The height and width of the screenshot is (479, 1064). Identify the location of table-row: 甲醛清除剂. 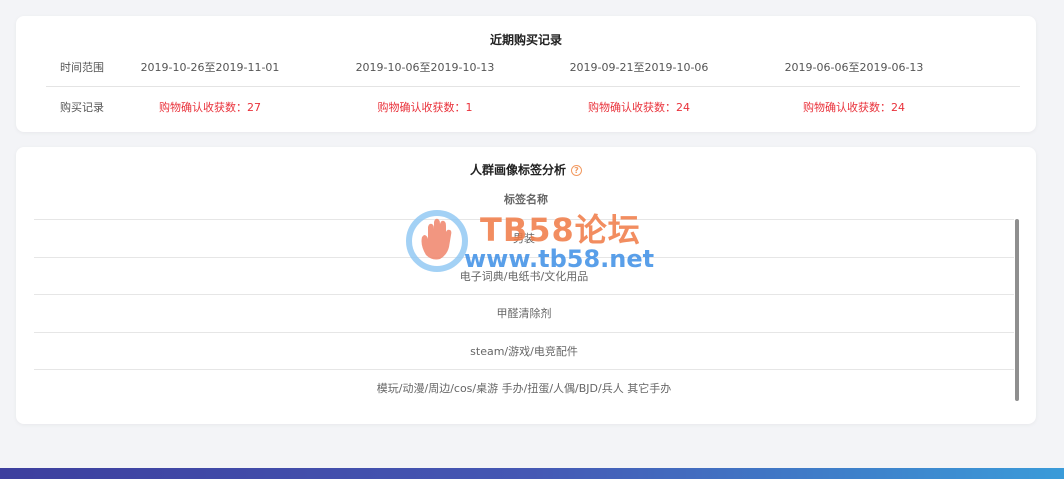
(524, 313).